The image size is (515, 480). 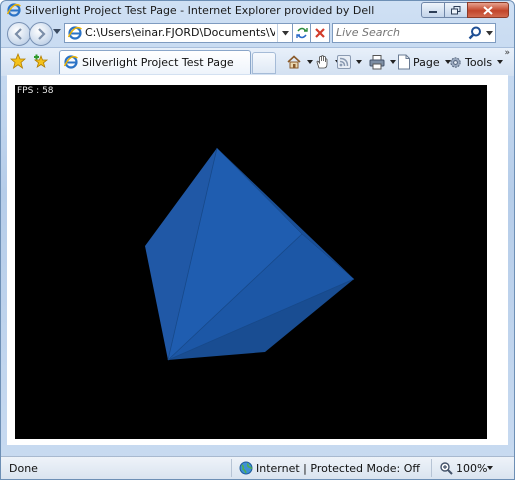 I want to click on window-controls, so click(x=465, y=10).